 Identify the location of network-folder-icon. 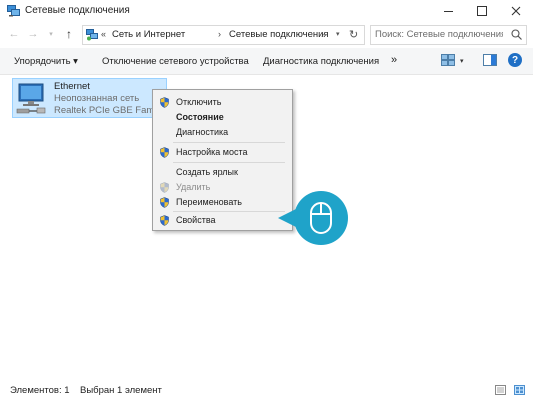
(92, 35).